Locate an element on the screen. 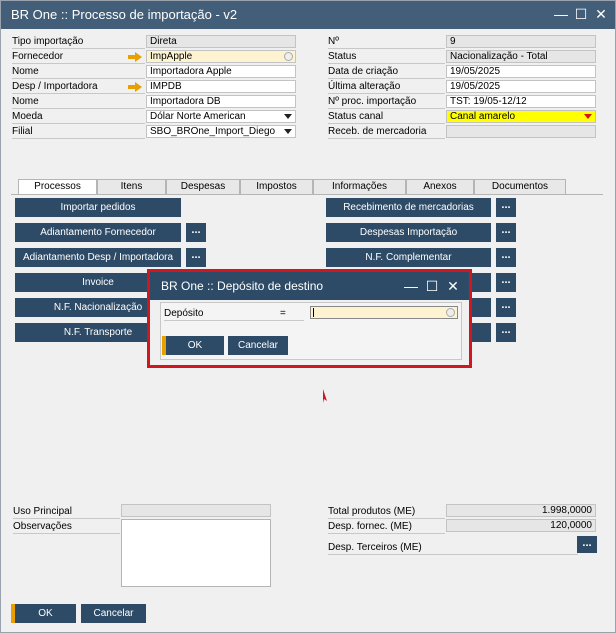 This screenshot has height=633, width=616. adiantamento-desp-button: Adiantamento Desp / Importadora is located at coordinates (98, 257).